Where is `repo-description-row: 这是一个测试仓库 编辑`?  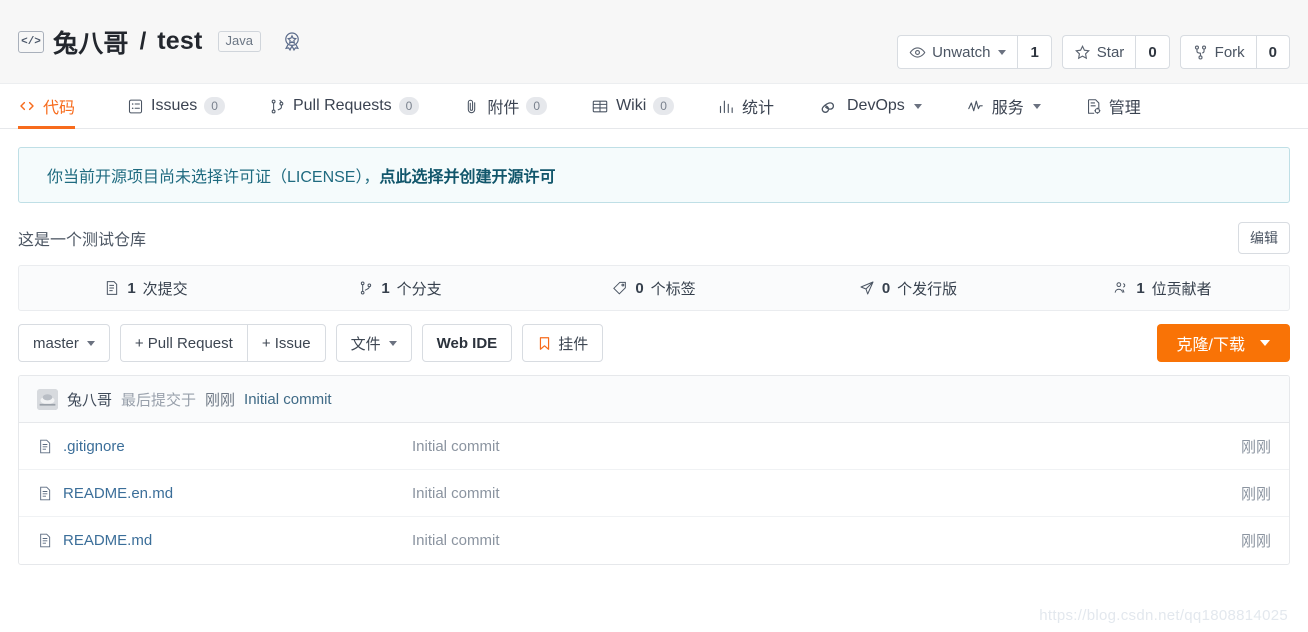
repo-description-row: 这是一个测试仓库 编辑 is located at coordinates (654, 238).